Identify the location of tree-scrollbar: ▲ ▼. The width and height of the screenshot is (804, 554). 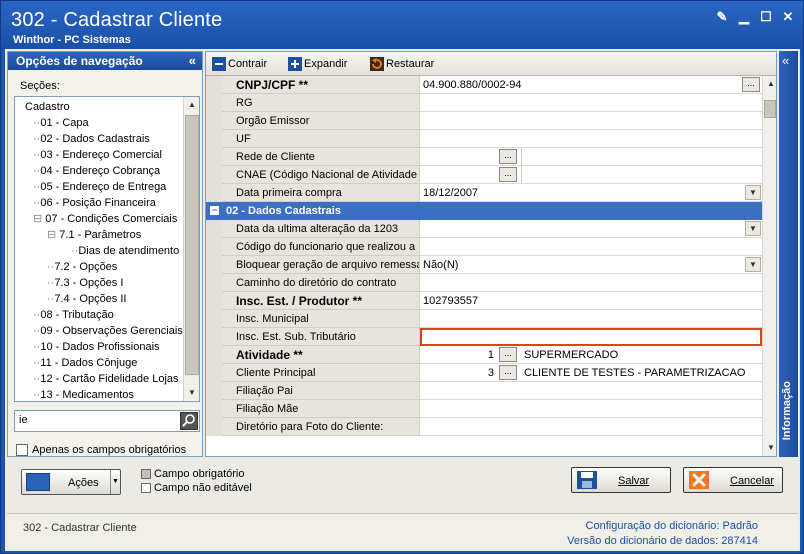
(191, 249).